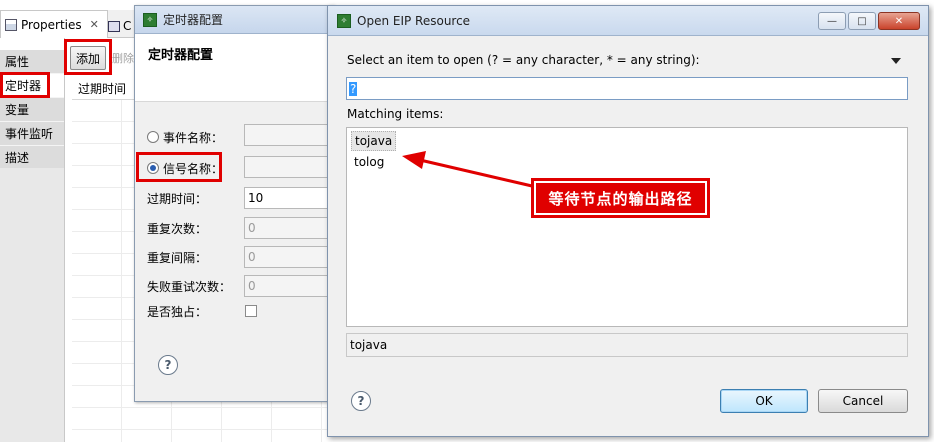 This screenshot has height=442, width=934. I want to click on side-tab-variables: 变量, so click(32, 110).